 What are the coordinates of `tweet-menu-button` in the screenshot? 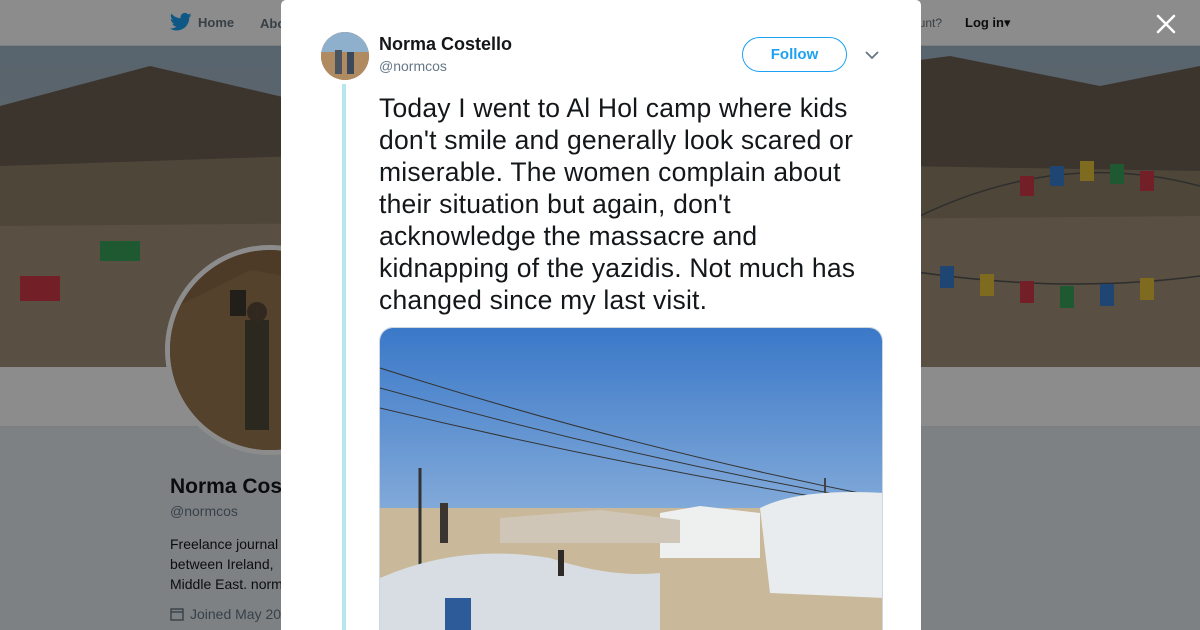 It's located at (872, 55).